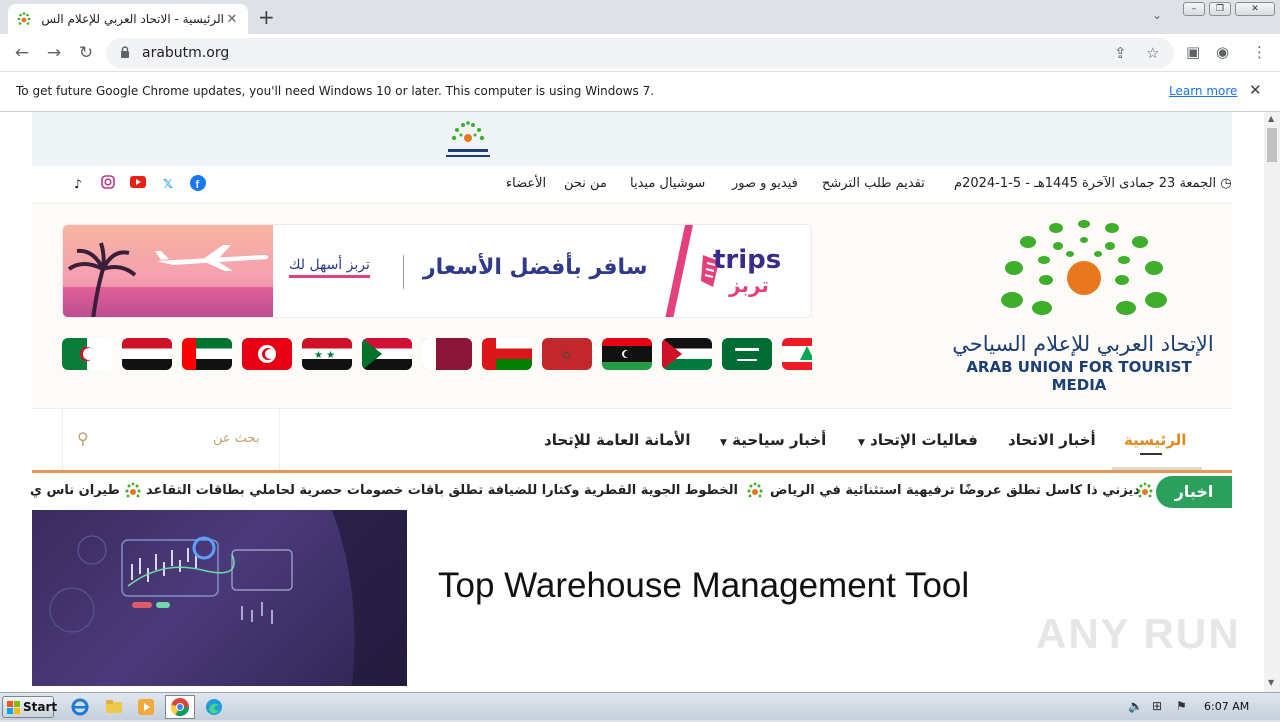 This screenshot has width=1280, height=722. I want to click on network-icon: ⊞, so click(1157, 706).